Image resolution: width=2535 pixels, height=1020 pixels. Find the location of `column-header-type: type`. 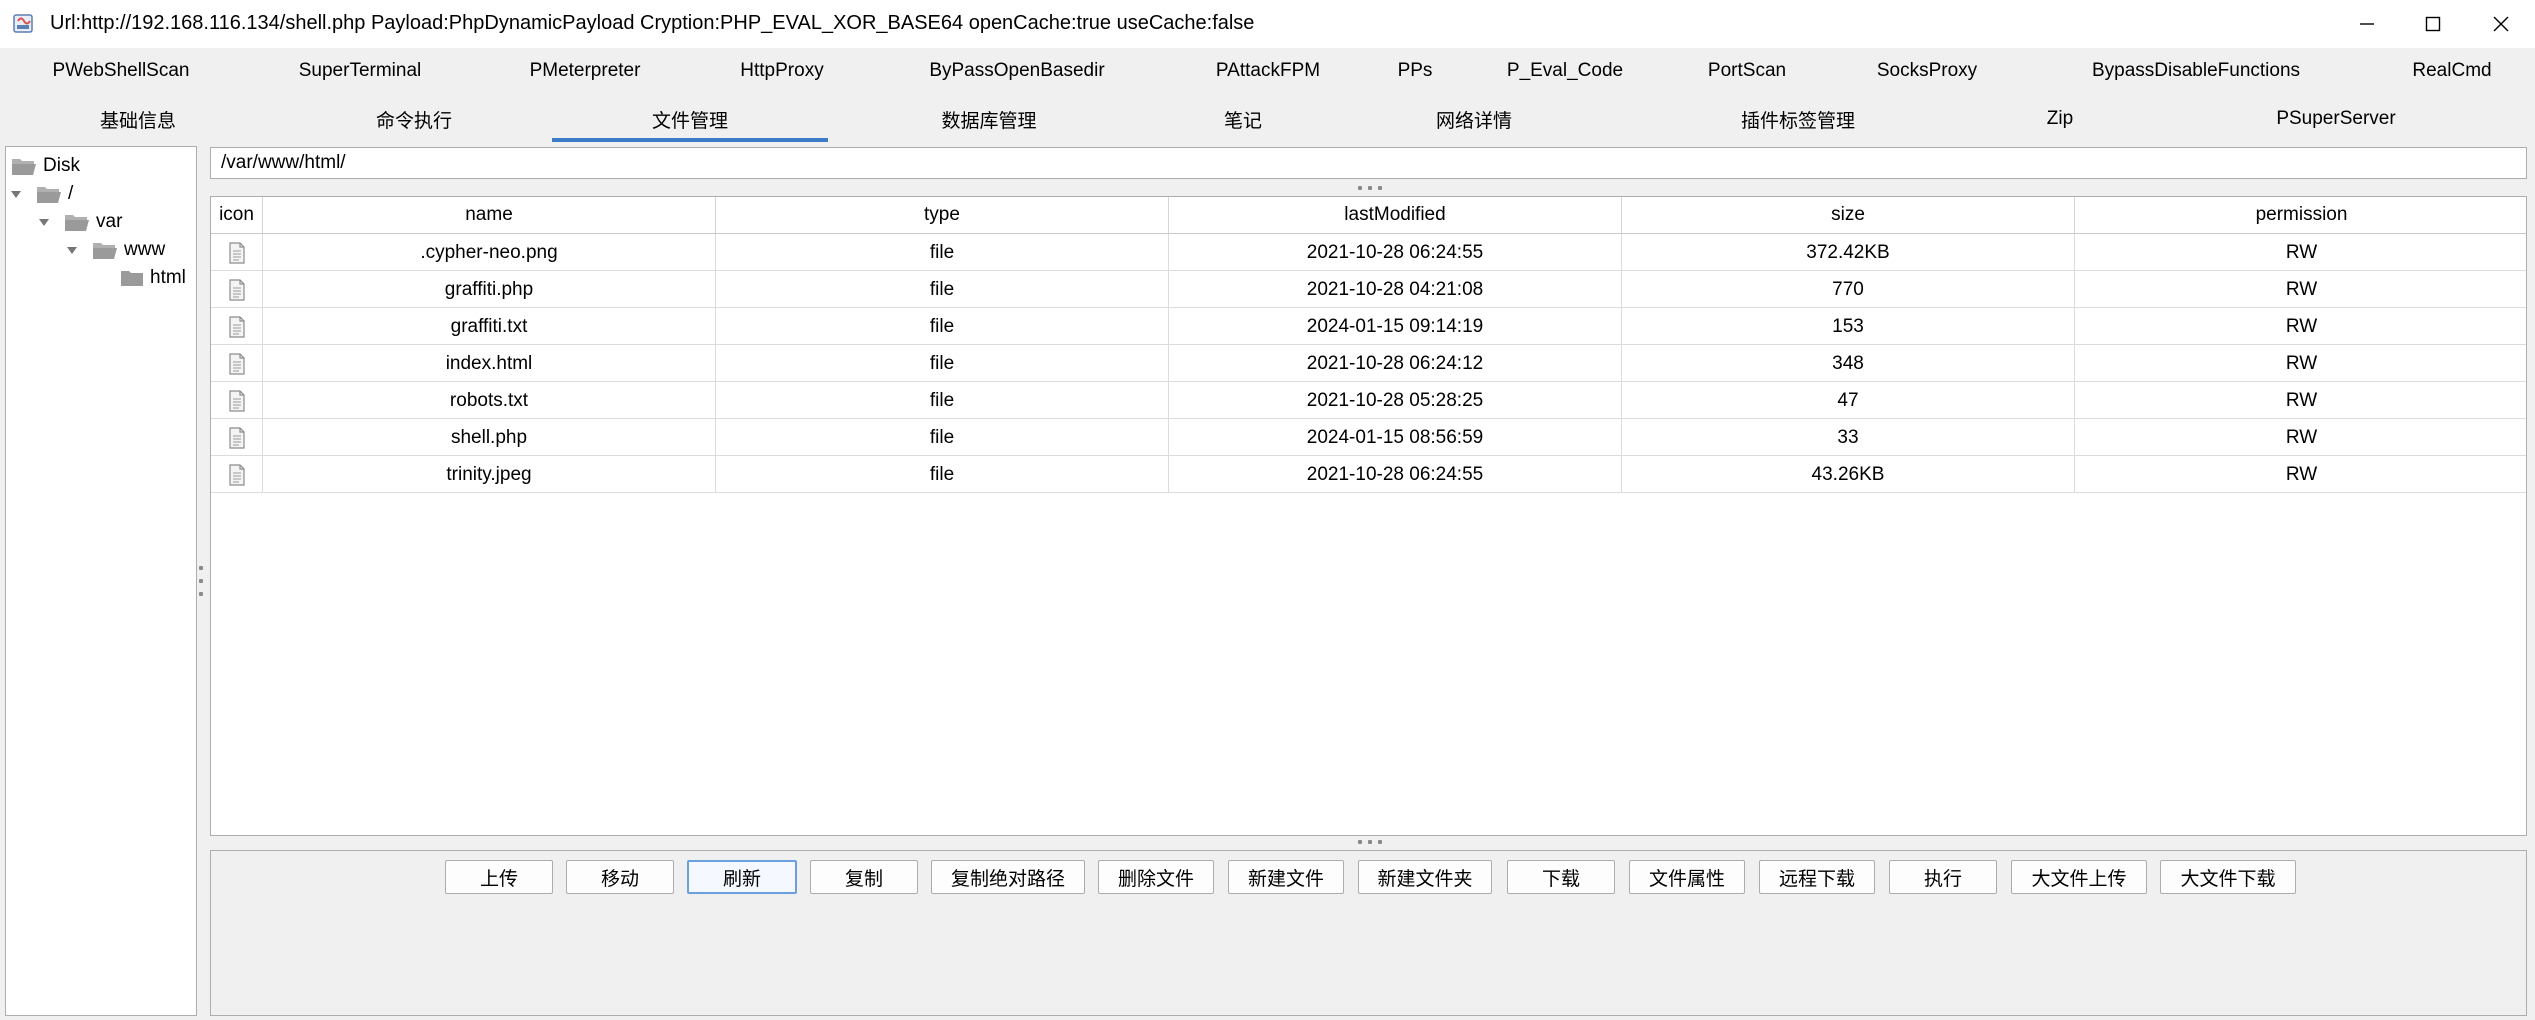

column-header-type: type is located at coordinates (942, 215).